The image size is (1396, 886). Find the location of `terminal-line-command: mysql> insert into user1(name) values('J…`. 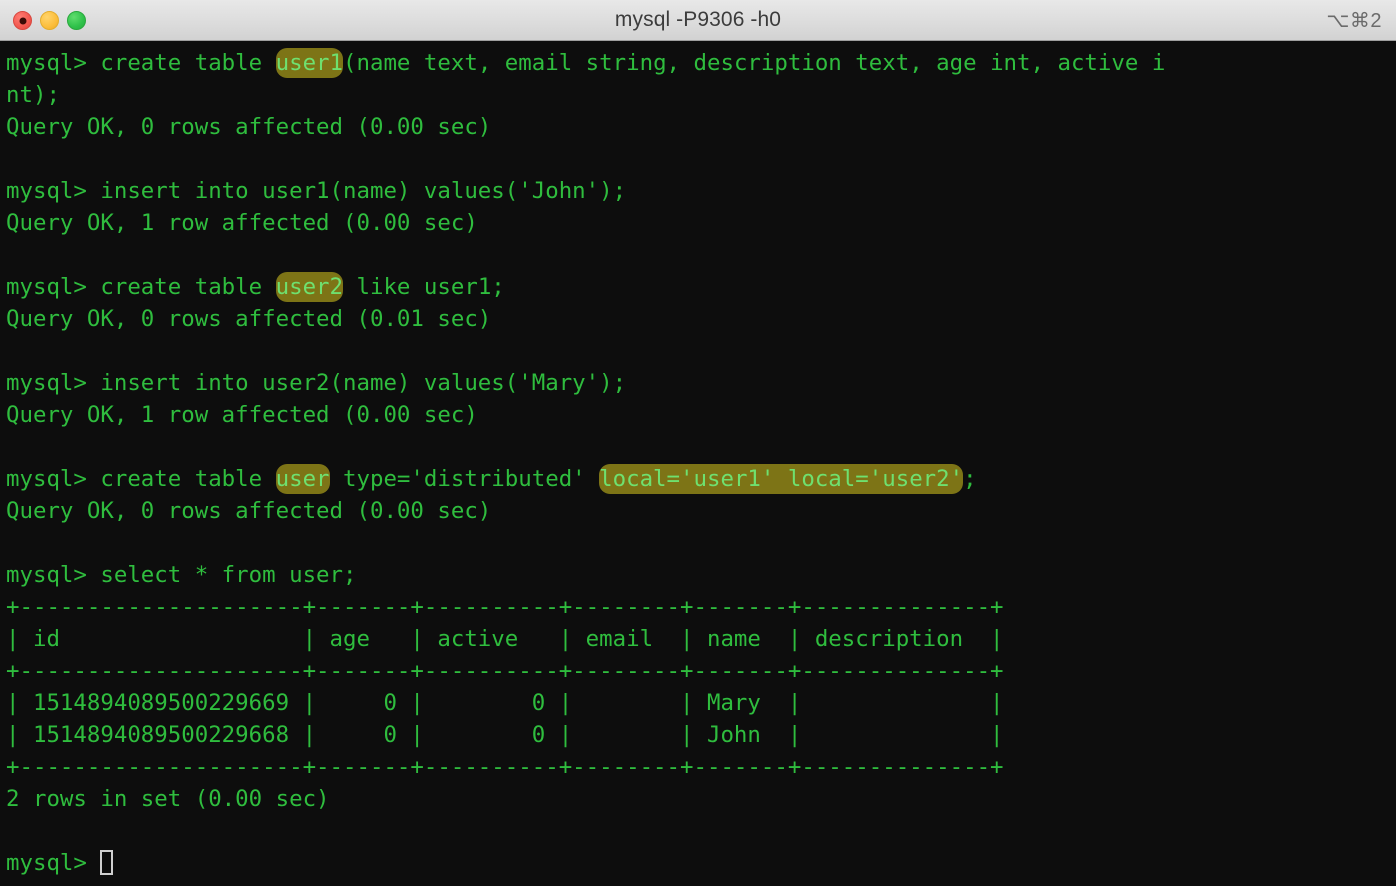

terminal-line-command: mysql> insert into user1(name) values('J… is located at coordinates (701, 191).